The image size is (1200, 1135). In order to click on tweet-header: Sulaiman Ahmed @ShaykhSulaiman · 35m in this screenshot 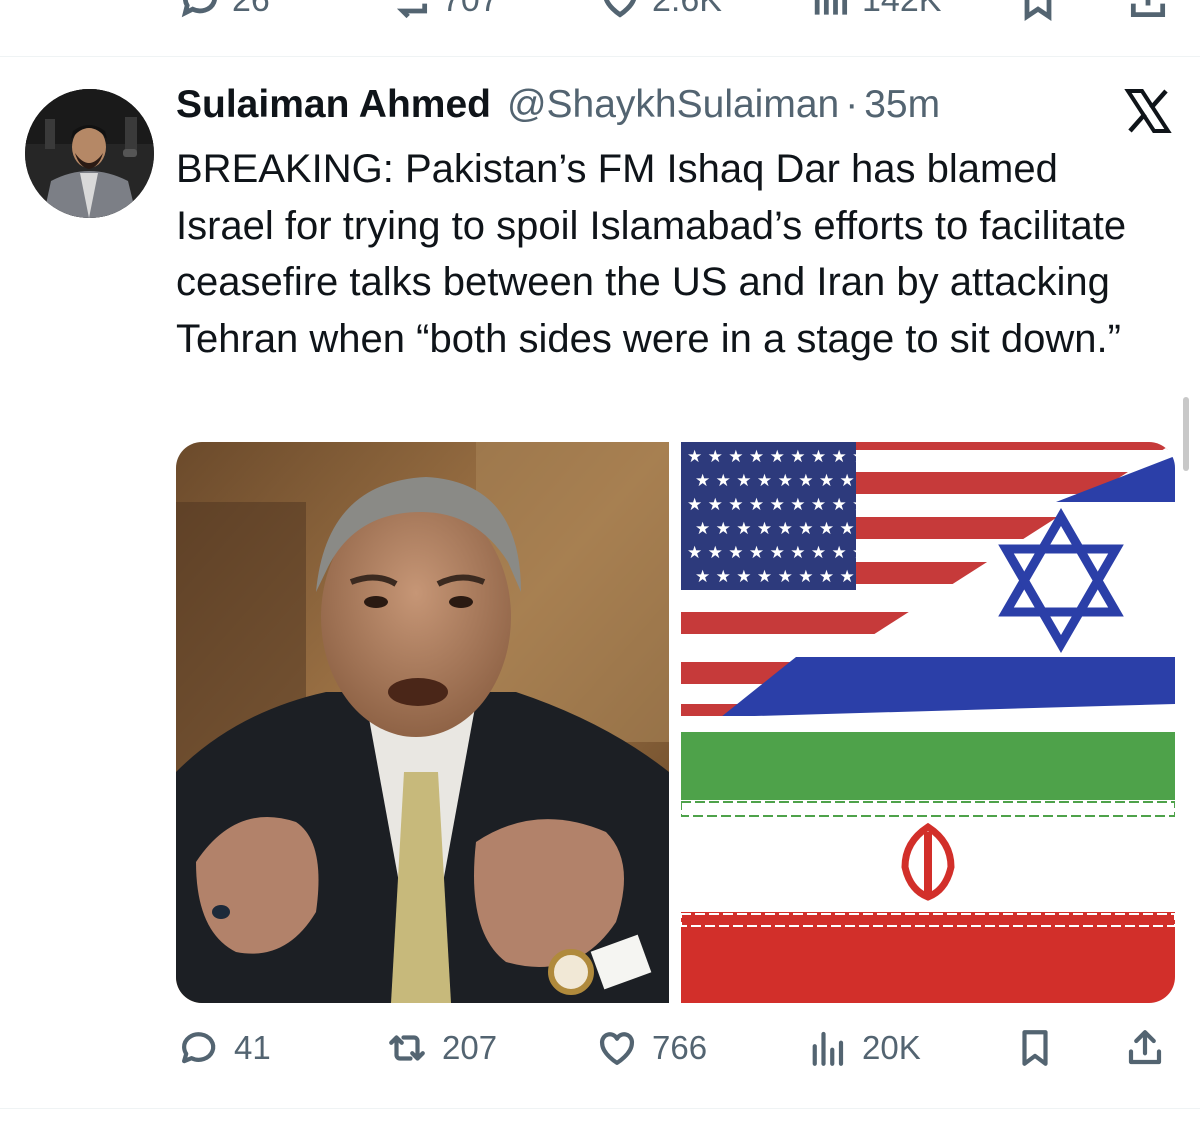, I will do `click(558, 109)`.